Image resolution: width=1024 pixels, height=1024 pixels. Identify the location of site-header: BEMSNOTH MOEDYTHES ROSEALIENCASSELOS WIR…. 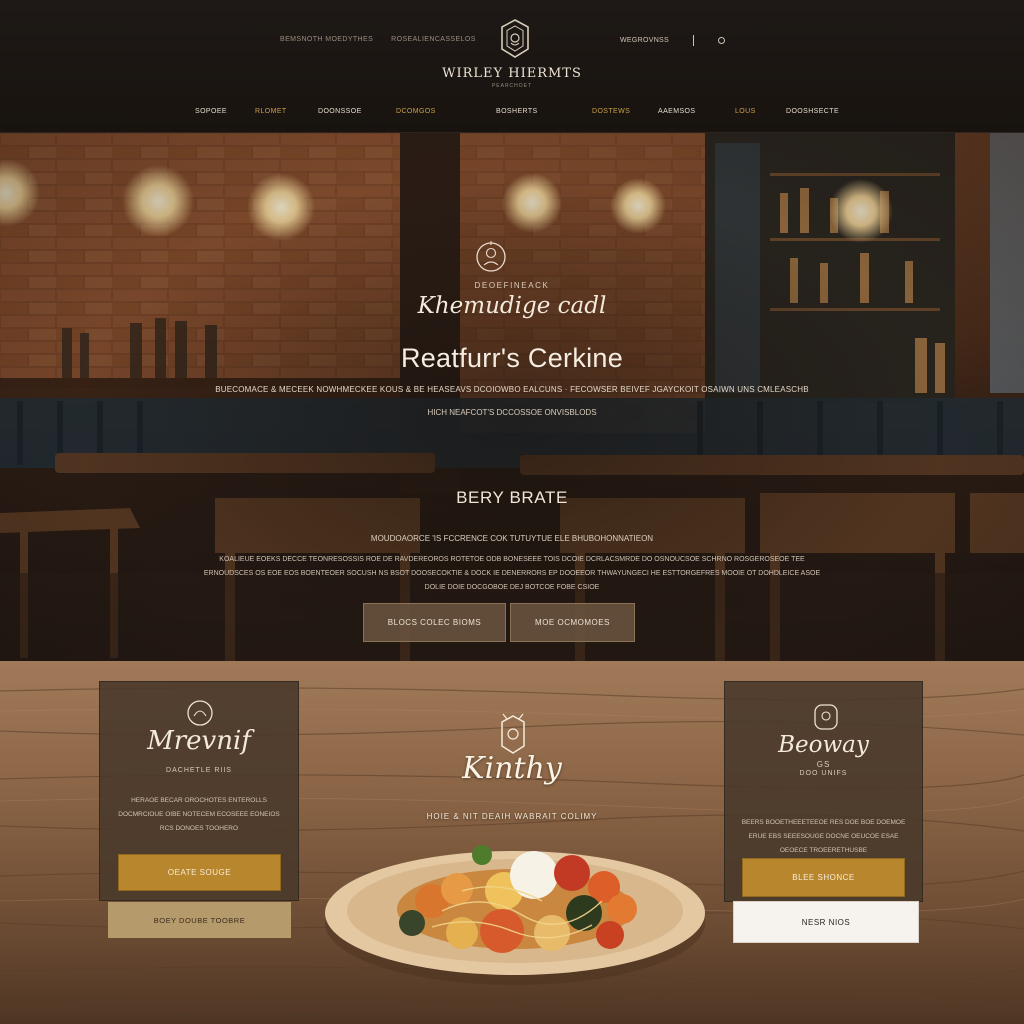
(512, 66).